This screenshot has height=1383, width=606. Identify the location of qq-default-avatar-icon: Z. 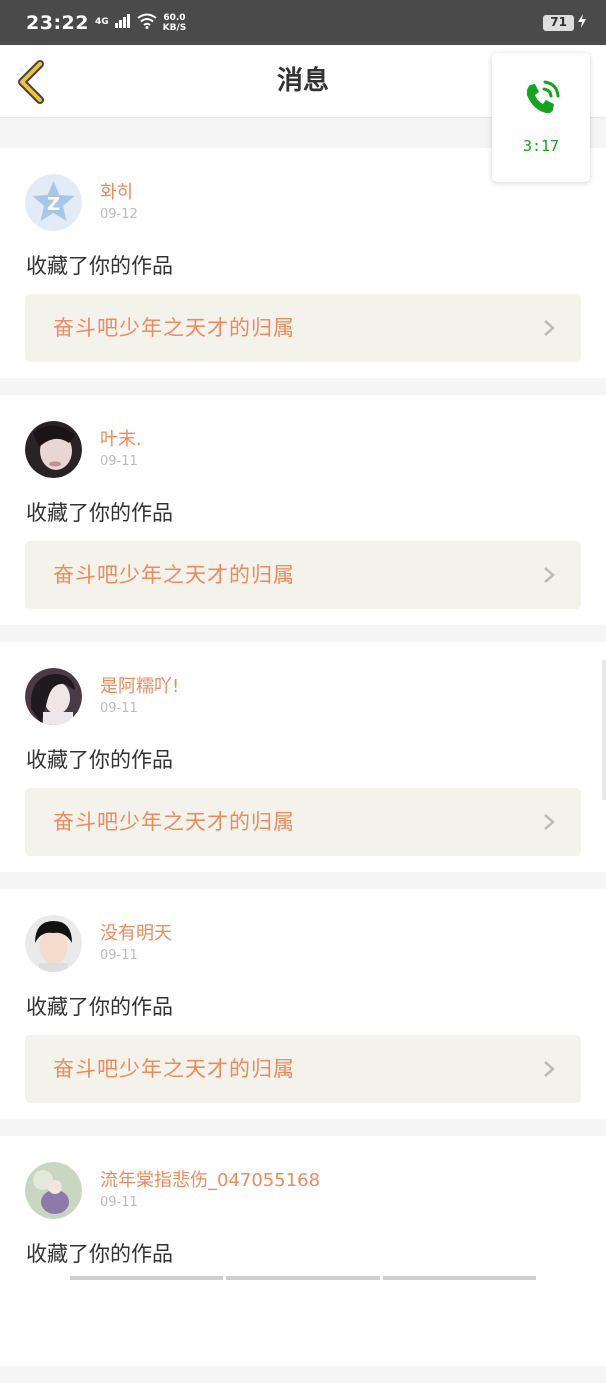
(53, 202).